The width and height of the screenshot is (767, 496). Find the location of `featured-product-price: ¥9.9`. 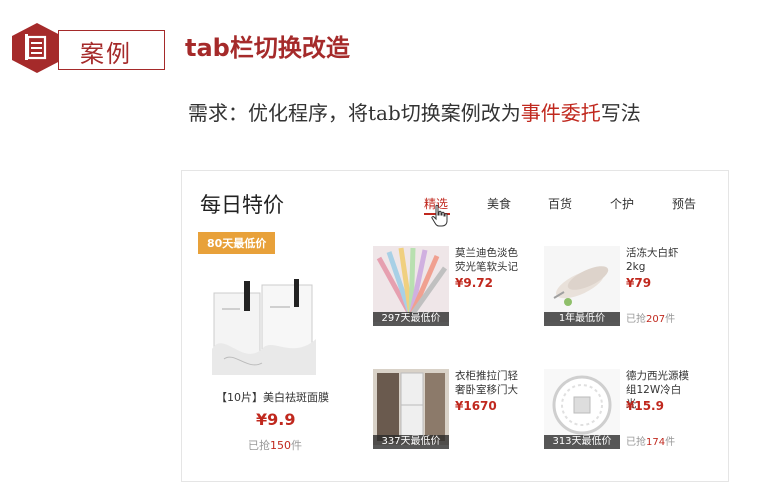

featured-product-price: ¥9.9 is located at coordinates (276, 419).